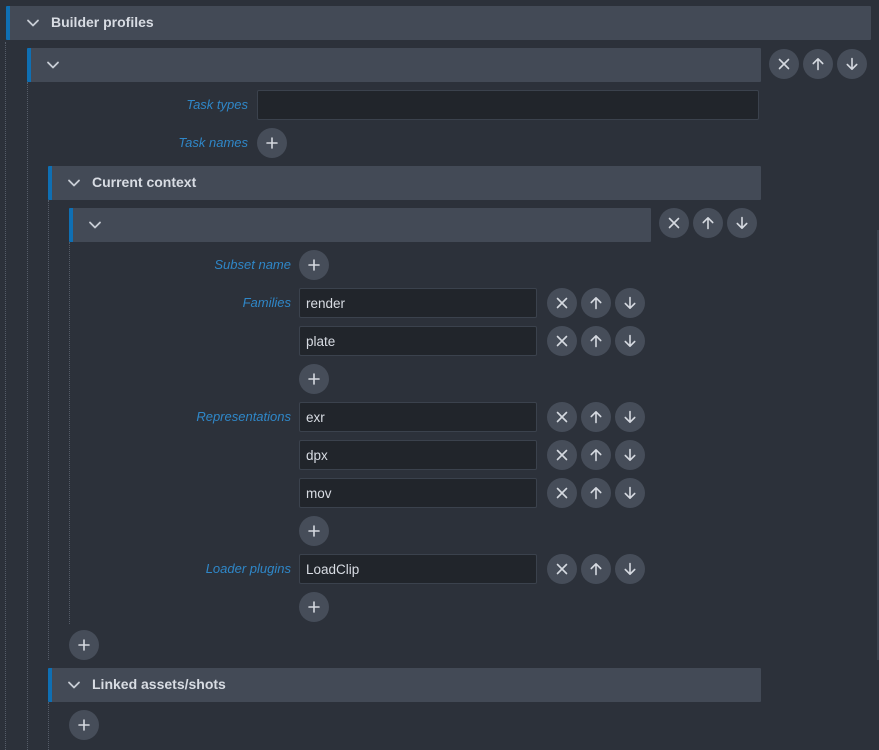 Image resolution: width=879 pixels, height=750 pixels. Describe the element at coordinates (102, 22) in the screenshot. I see `section-title: Builder profiles` at that location.